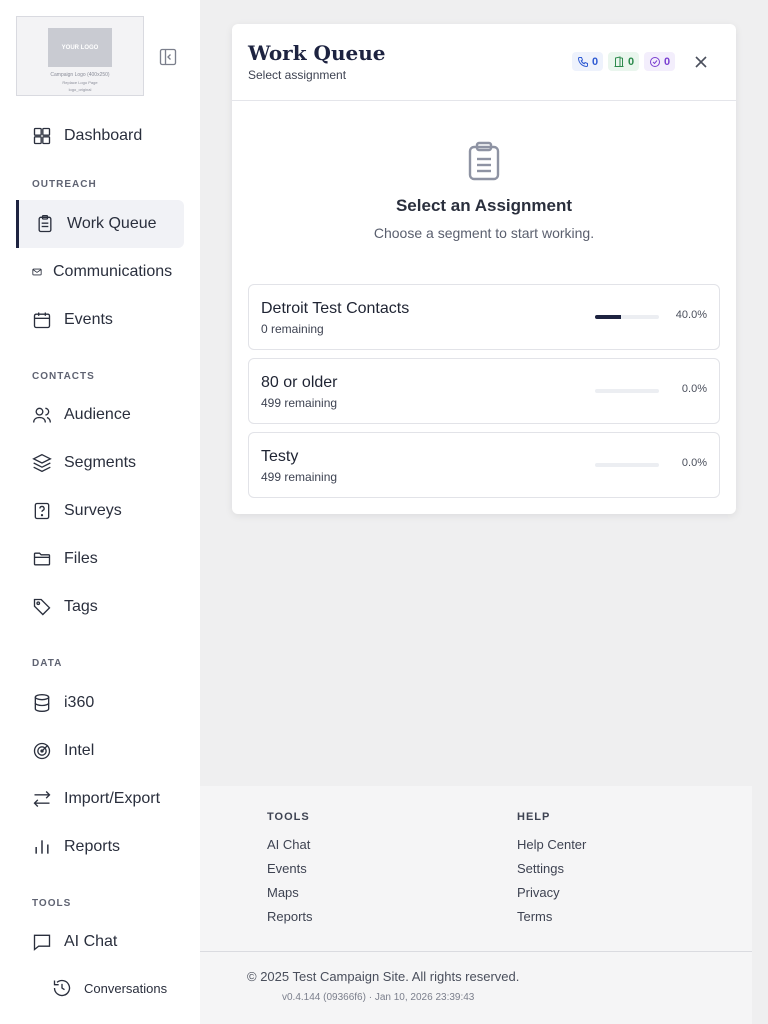 This screenshot has height=1024, width=768. I want to click on sidebar-item-label: Surveys, so click(93, 510).